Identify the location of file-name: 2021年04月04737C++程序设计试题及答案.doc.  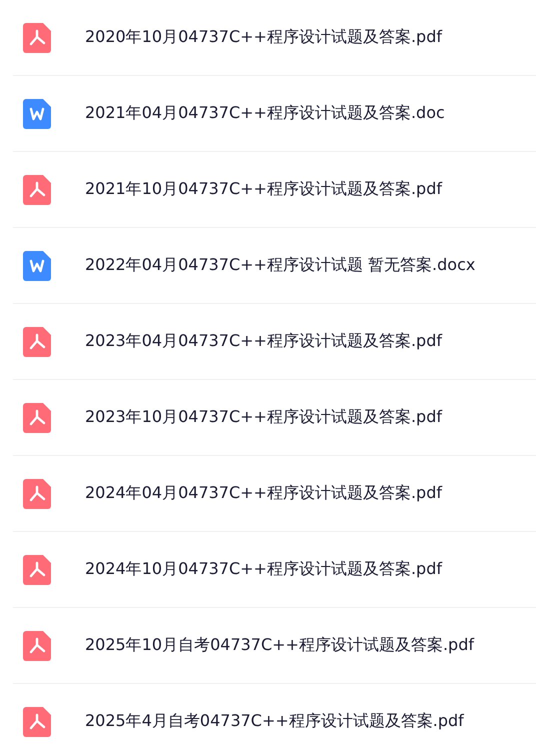
(265, 113).